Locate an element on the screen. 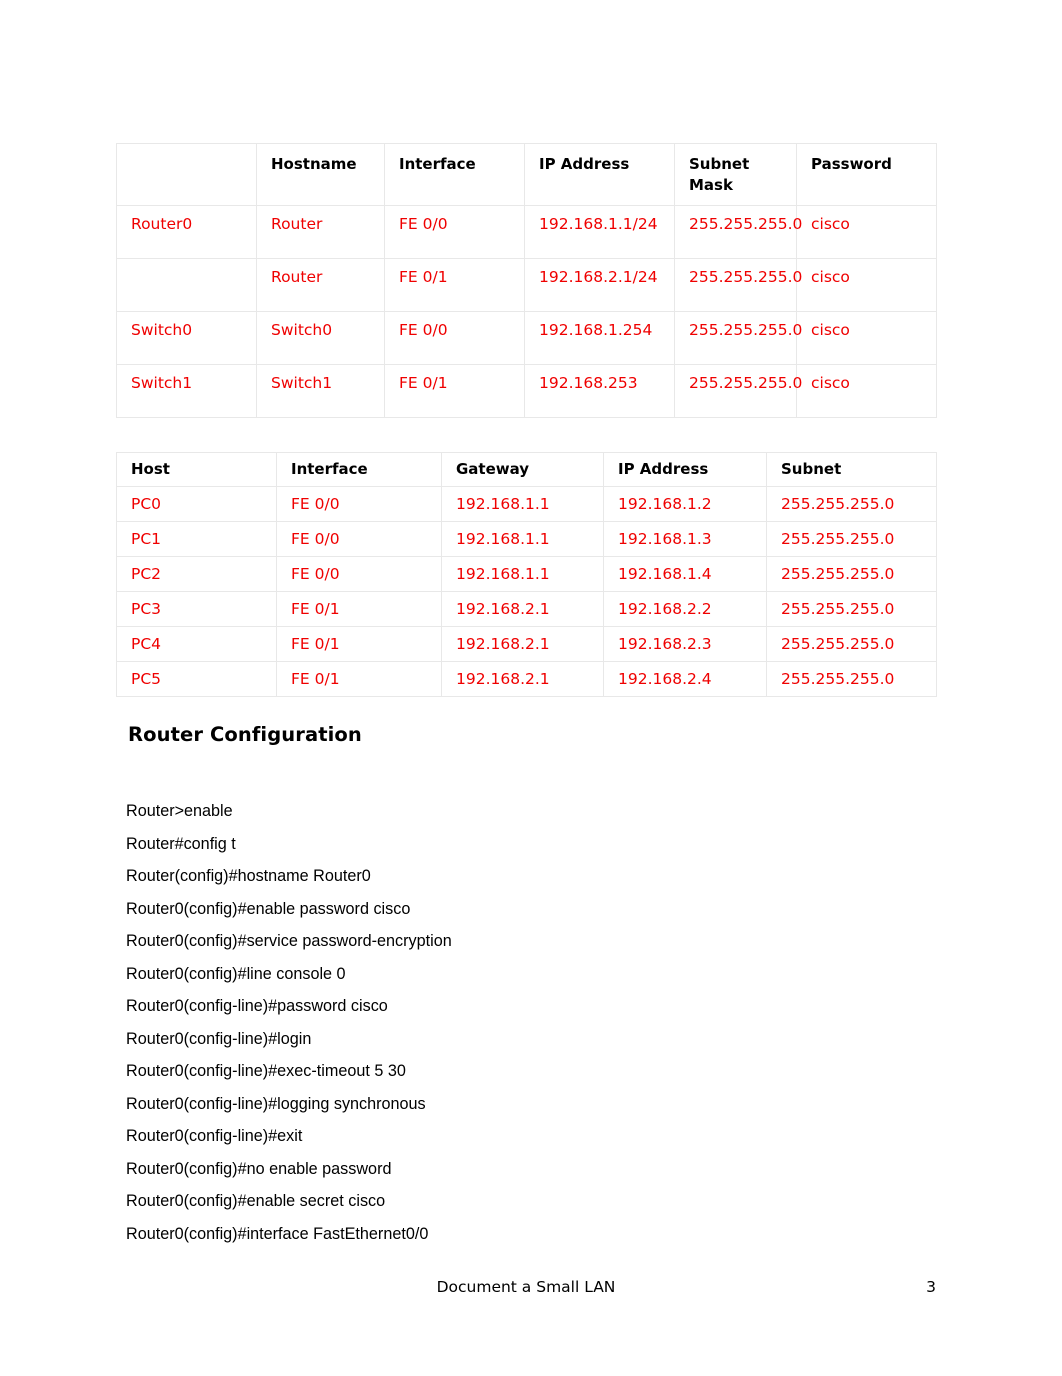  cell-device is located at coordinates (186, 284).